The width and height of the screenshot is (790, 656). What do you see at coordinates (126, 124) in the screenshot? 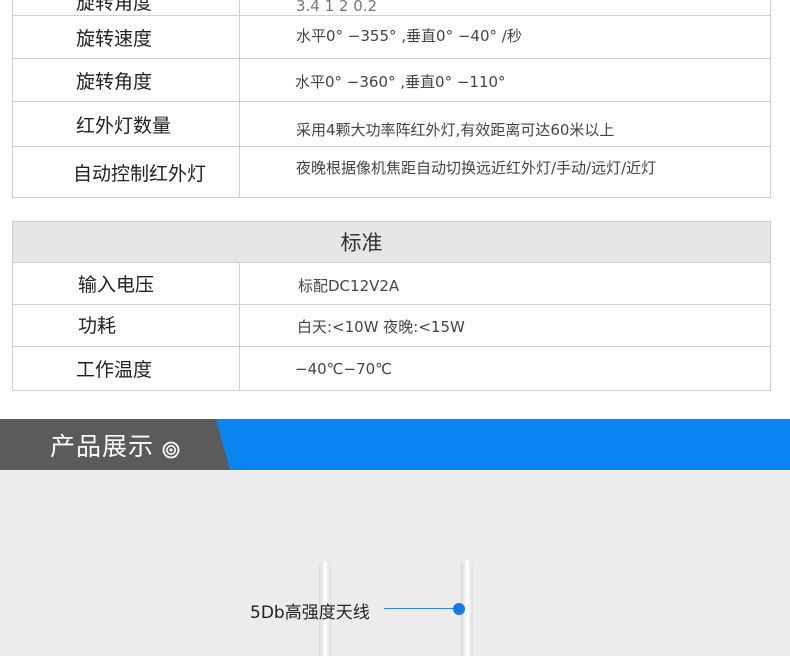
I see `row-label: 红外灯数量` at bounding box center [126, 124].